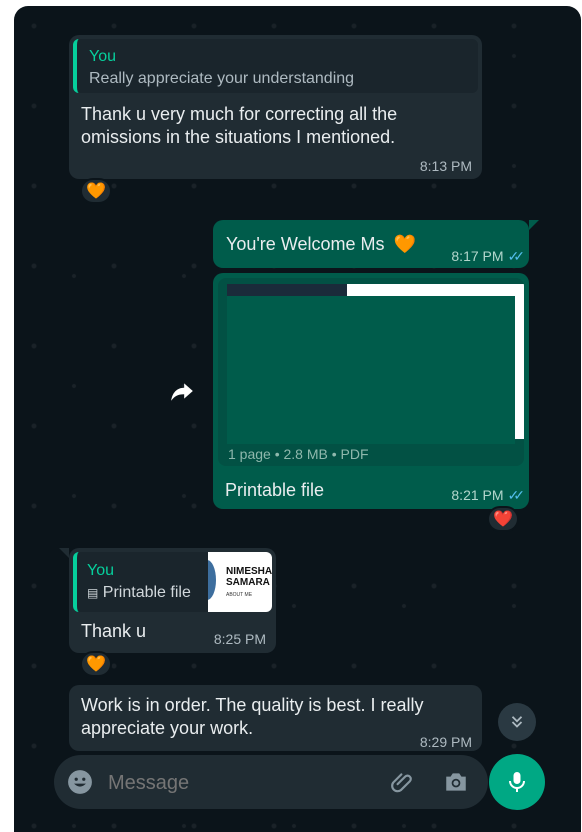 The height and width of the screenshot is (832, 582). Describe the element at coordinates (445, 742) in the screenshot. I see `message-time: 8:29 PM` at that location.